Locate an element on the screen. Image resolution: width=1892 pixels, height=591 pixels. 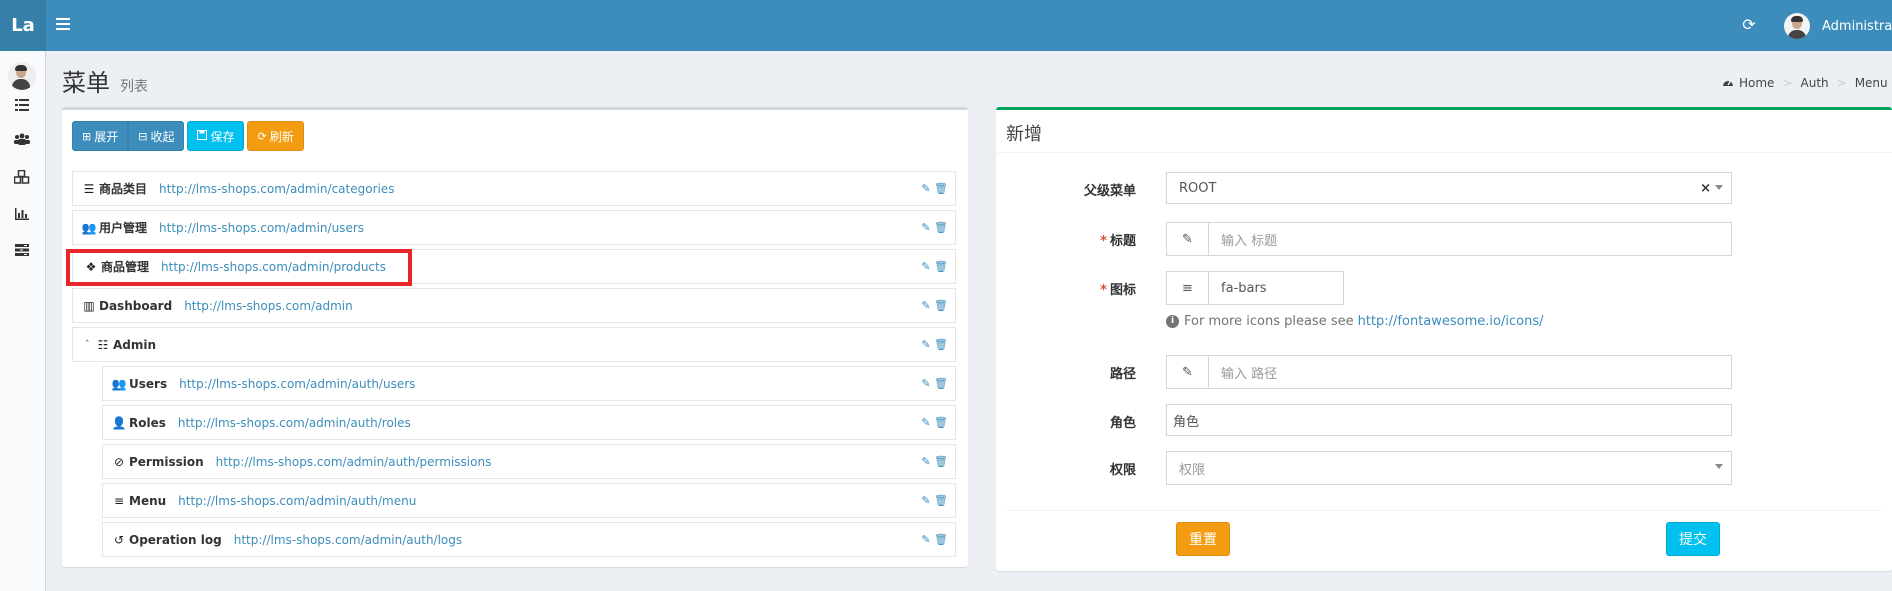
tree-item-url: http://lms-shops.com/admin/auth/roles is located at coordinates (294, 423).